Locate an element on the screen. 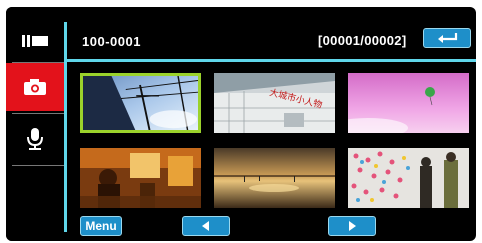 The image size is (482, 243). camera-icon is located at coordinates (35, 87).